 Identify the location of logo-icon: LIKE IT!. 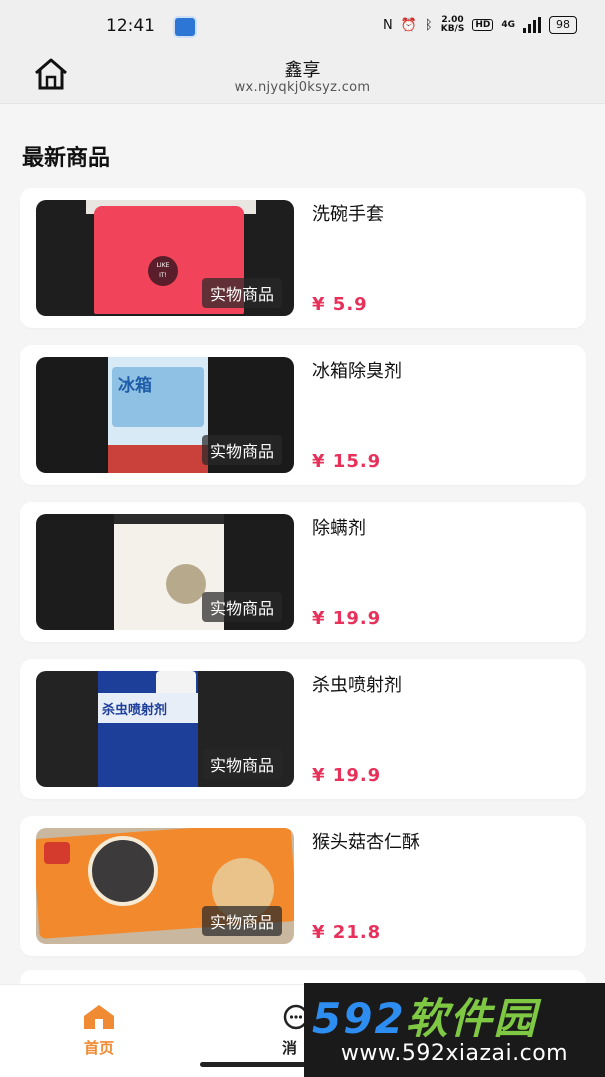
(163, 271).